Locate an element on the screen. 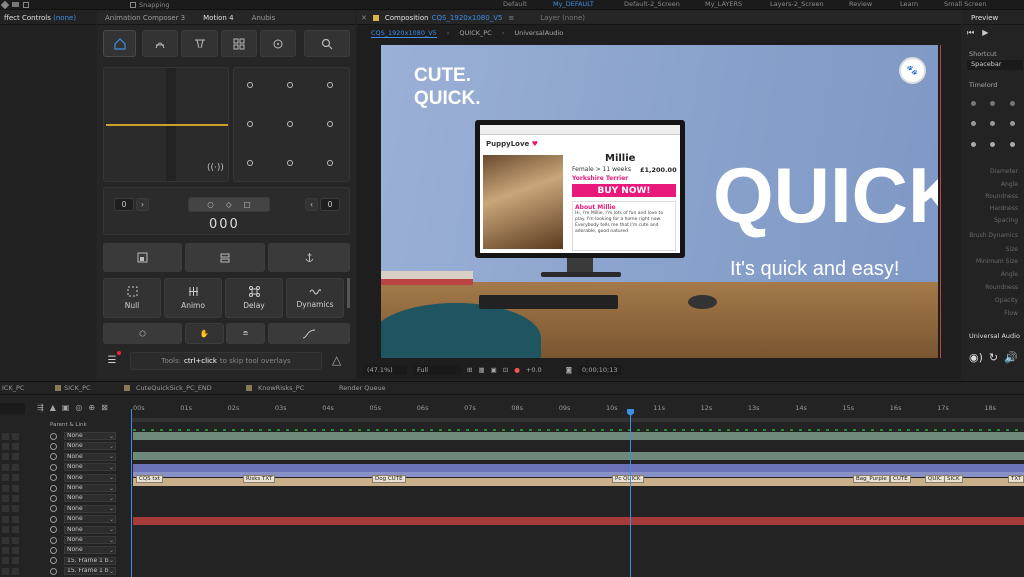 The width and height of the screenshot is (1024, 577). circle-icon: ○ is located at coordinates (210, 204).